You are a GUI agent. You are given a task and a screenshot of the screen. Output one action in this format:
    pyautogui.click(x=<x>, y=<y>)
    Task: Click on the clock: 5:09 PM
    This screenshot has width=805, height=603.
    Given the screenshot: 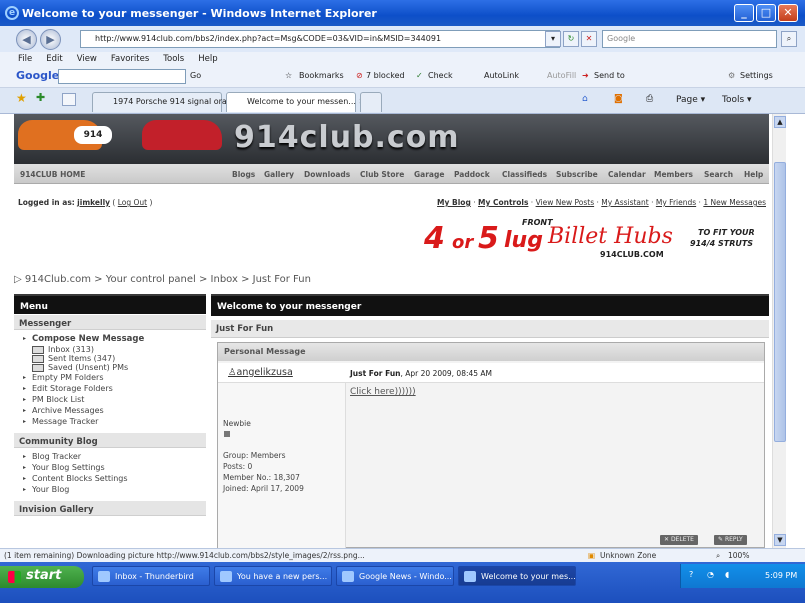 What is the action you would take?
    pyautogui.click(x=781, y=575)
    